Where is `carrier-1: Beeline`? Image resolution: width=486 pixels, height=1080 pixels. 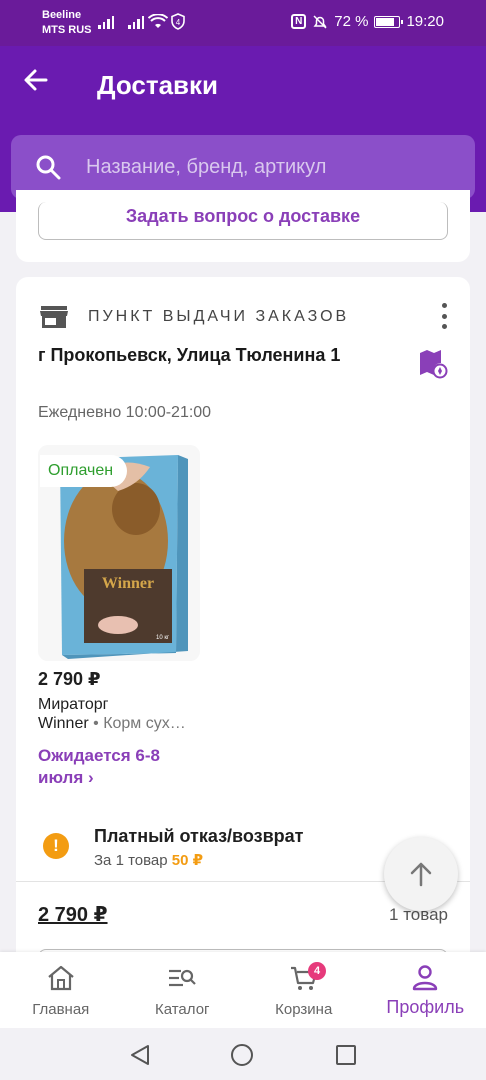
carrier-1: Beeline is located at coordinates (62, 15).